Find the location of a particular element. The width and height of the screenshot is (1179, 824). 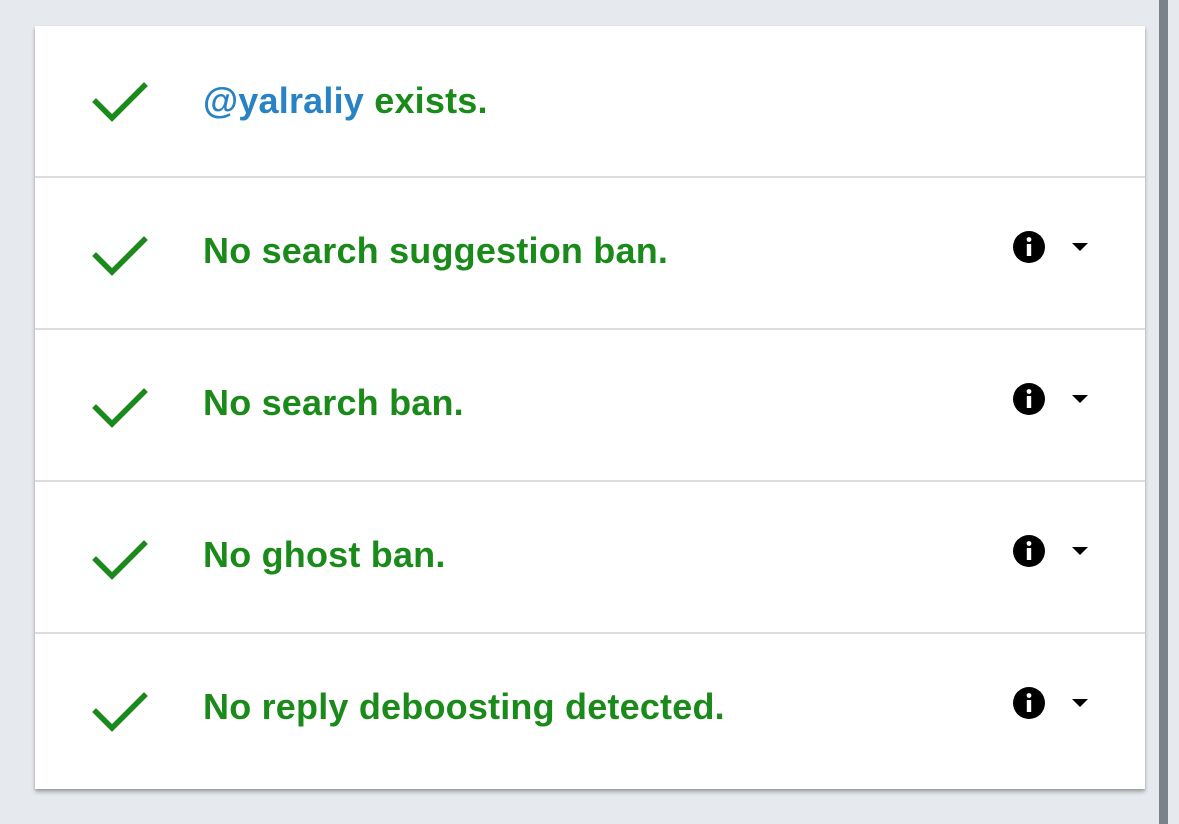

result-text: No ghost ban. is located at coordinates (324, 554).